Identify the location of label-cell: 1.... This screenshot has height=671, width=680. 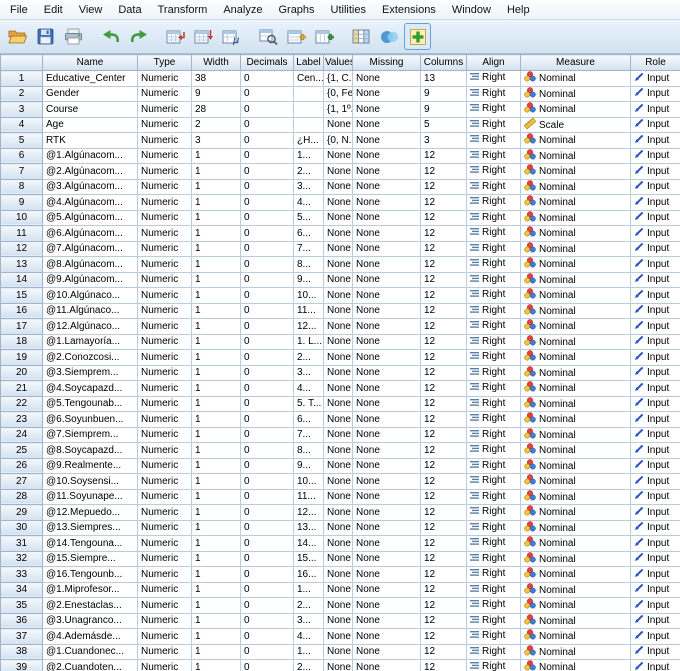
(308, 155).